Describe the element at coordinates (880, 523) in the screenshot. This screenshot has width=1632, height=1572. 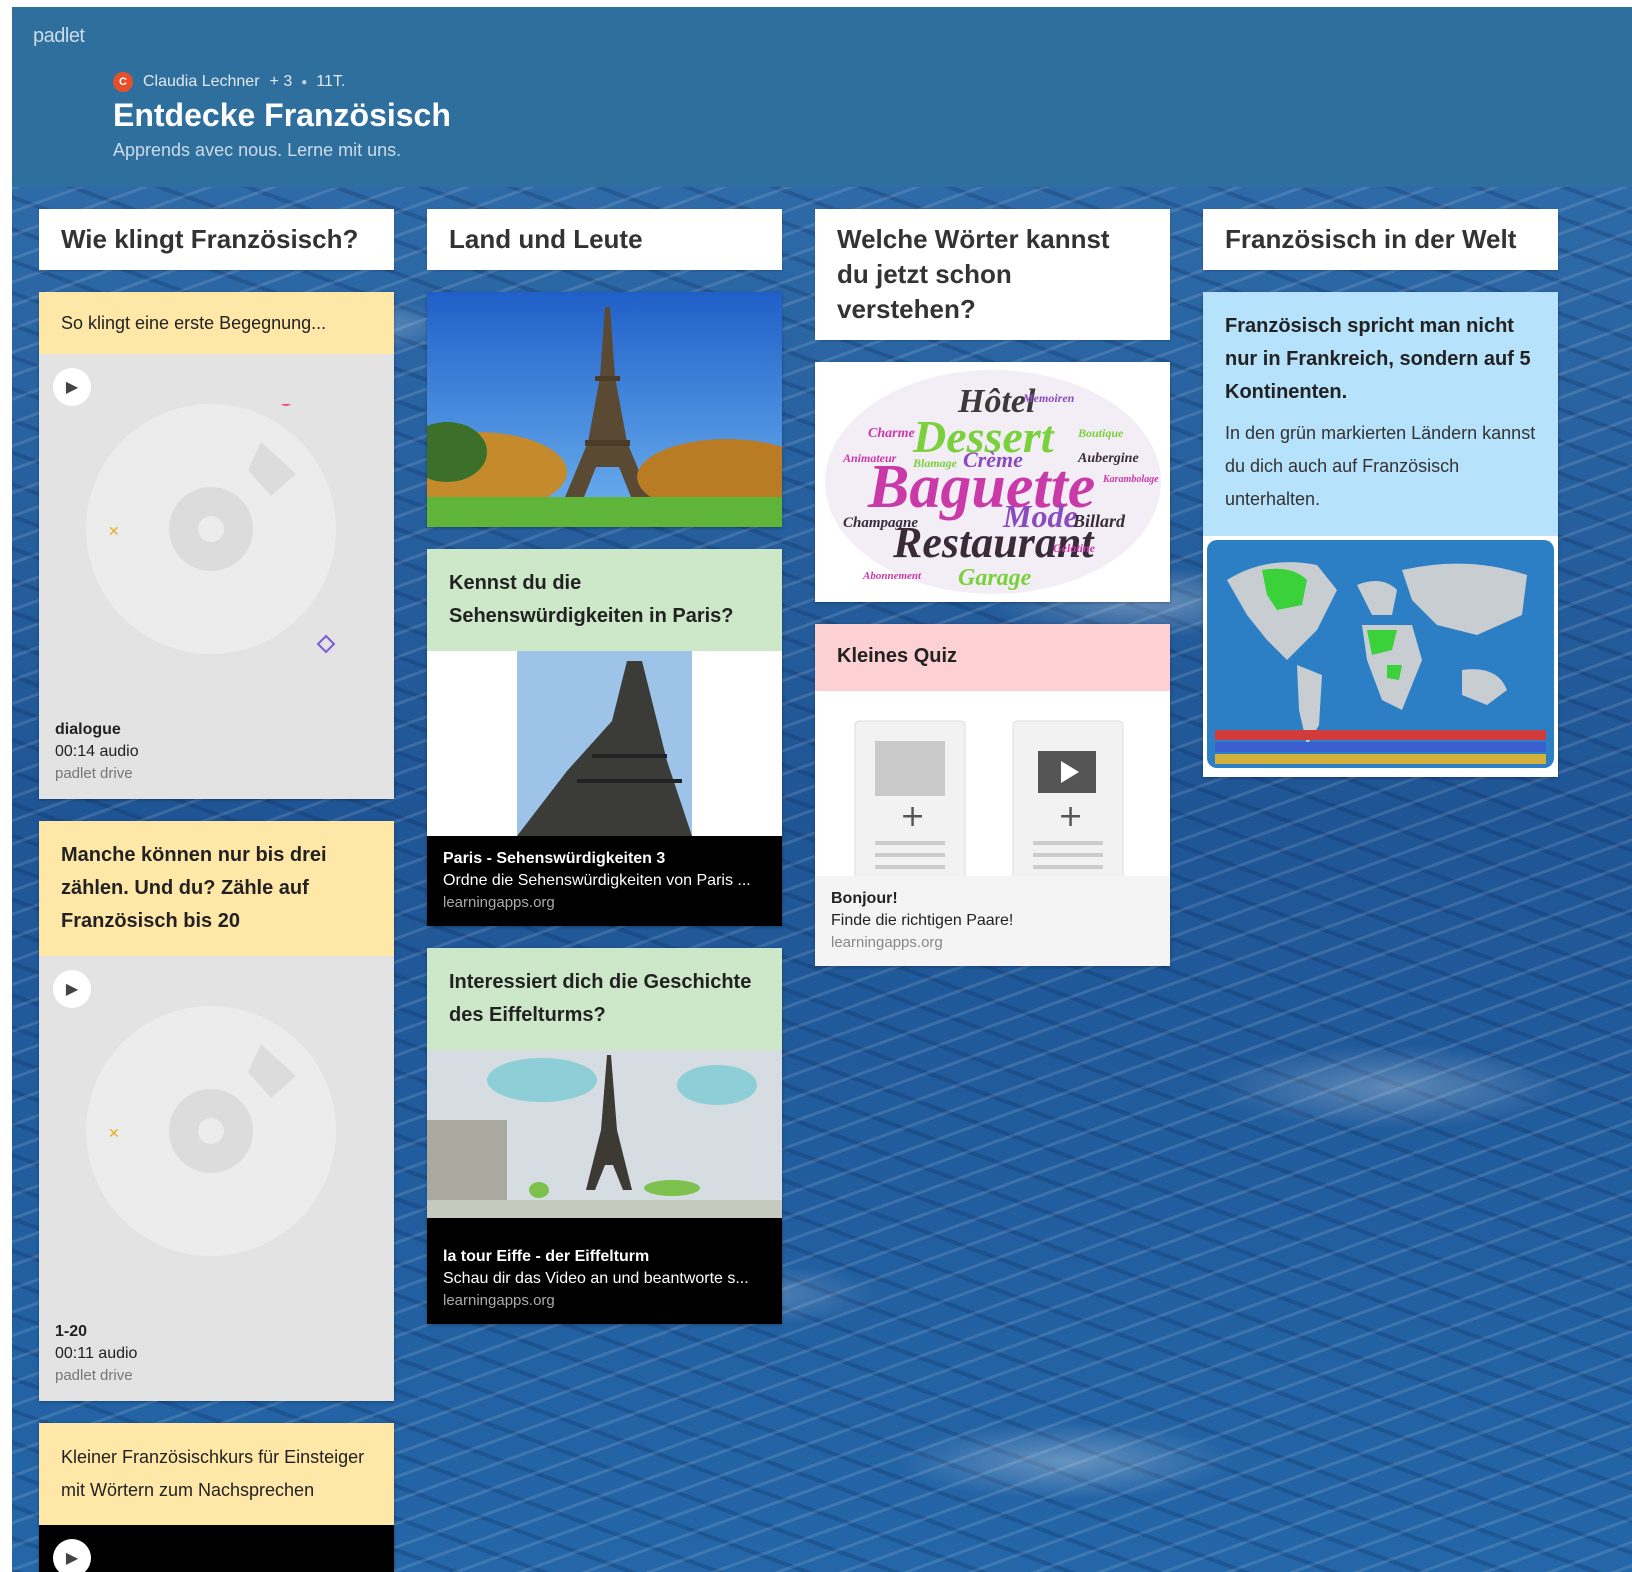
I see `wordcloud-word: Champagne` at that location.